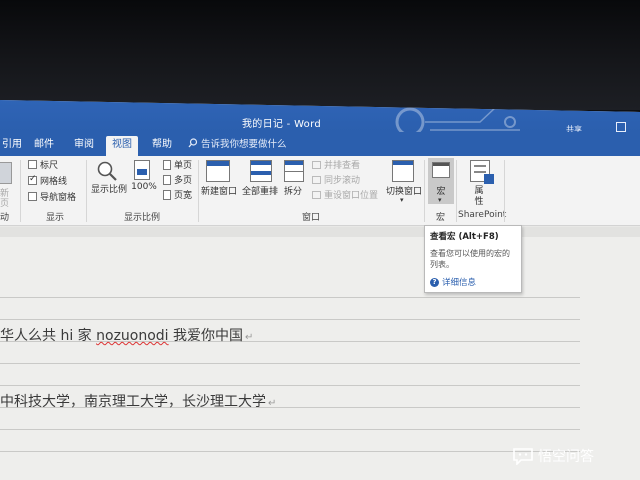 This screenshot has height=480, width=640. Describe the element at coordinates (342, 181) in the screenshot. I see `sync-scroll-label: 同步滚动` at that location.